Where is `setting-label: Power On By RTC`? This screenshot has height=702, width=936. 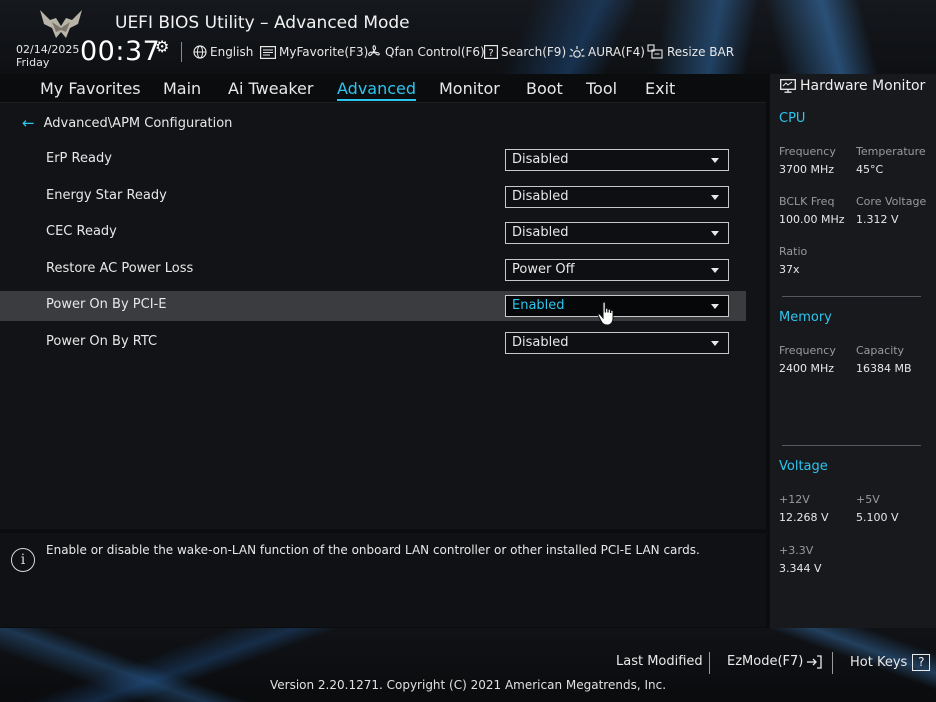 setting-label: Power On By RTC is located at coordinates (102, 341).